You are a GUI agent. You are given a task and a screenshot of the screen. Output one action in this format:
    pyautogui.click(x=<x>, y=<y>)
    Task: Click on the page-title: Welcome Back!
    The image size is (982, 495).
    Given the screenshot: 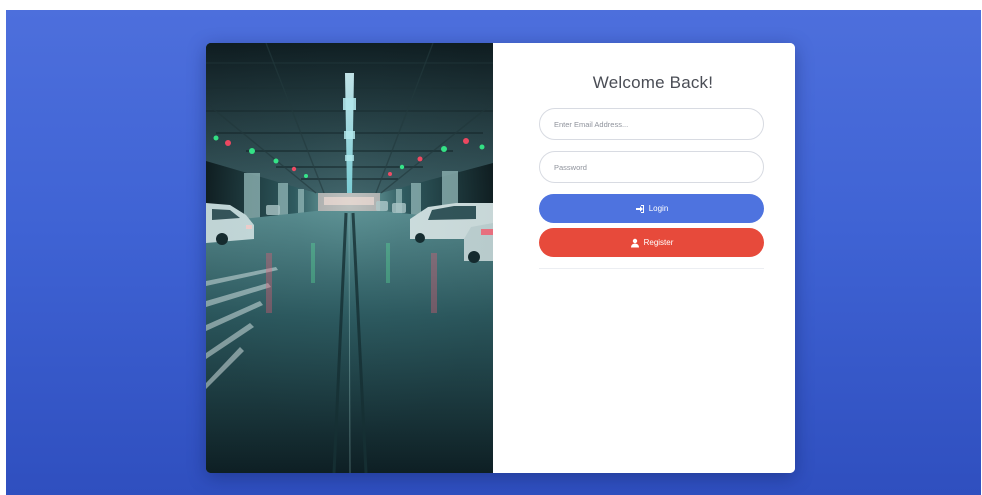 What is the action you would take?
    pyautogui.click(x=653, y=82)
    